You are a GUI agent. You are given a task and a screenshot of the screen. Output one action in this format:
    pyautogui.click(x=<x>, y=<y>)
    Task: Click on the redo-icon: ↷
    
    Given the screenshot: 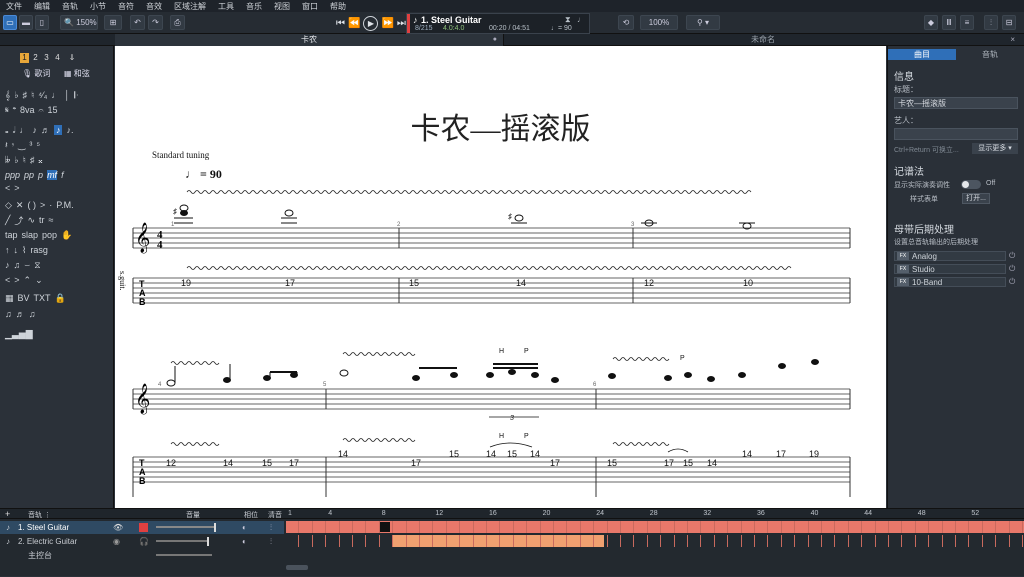 What is the action you would take?
    pyautogui.click(x=155, y=22)
    